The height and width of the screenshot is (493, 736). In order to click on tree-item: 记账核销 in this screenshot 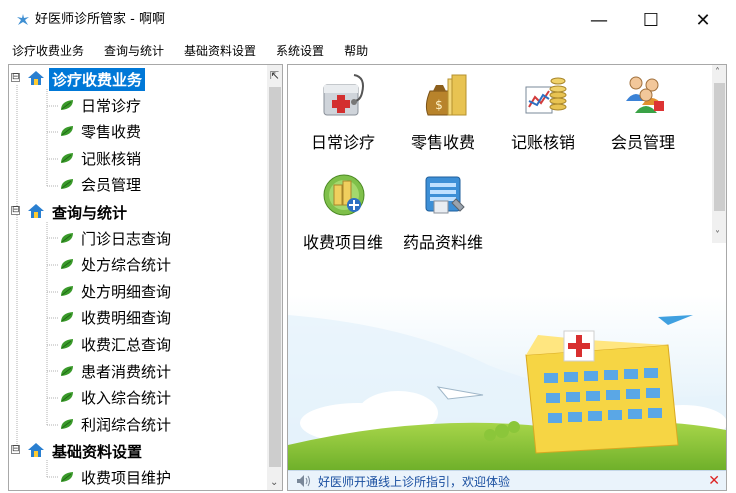, I will do `click(138, 158)`.